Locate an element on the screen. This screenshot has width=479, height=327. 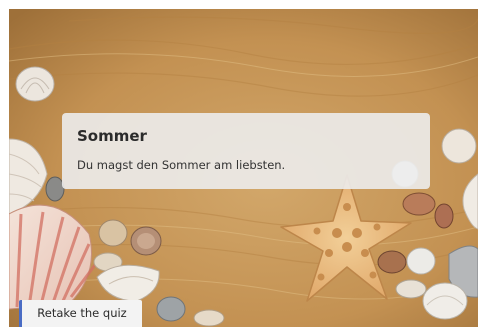
retake-quiz-button: Retake the quiz is located at coordinates (80, 313).